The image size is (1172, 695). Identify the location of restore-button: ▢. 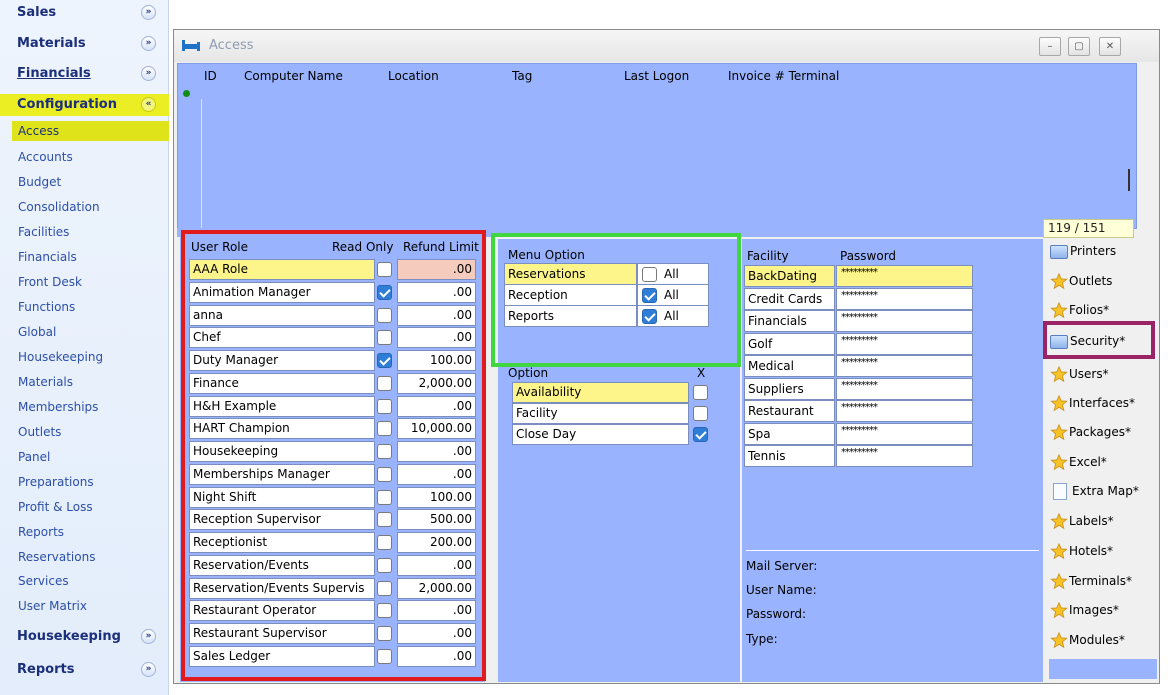
(1079, 46).